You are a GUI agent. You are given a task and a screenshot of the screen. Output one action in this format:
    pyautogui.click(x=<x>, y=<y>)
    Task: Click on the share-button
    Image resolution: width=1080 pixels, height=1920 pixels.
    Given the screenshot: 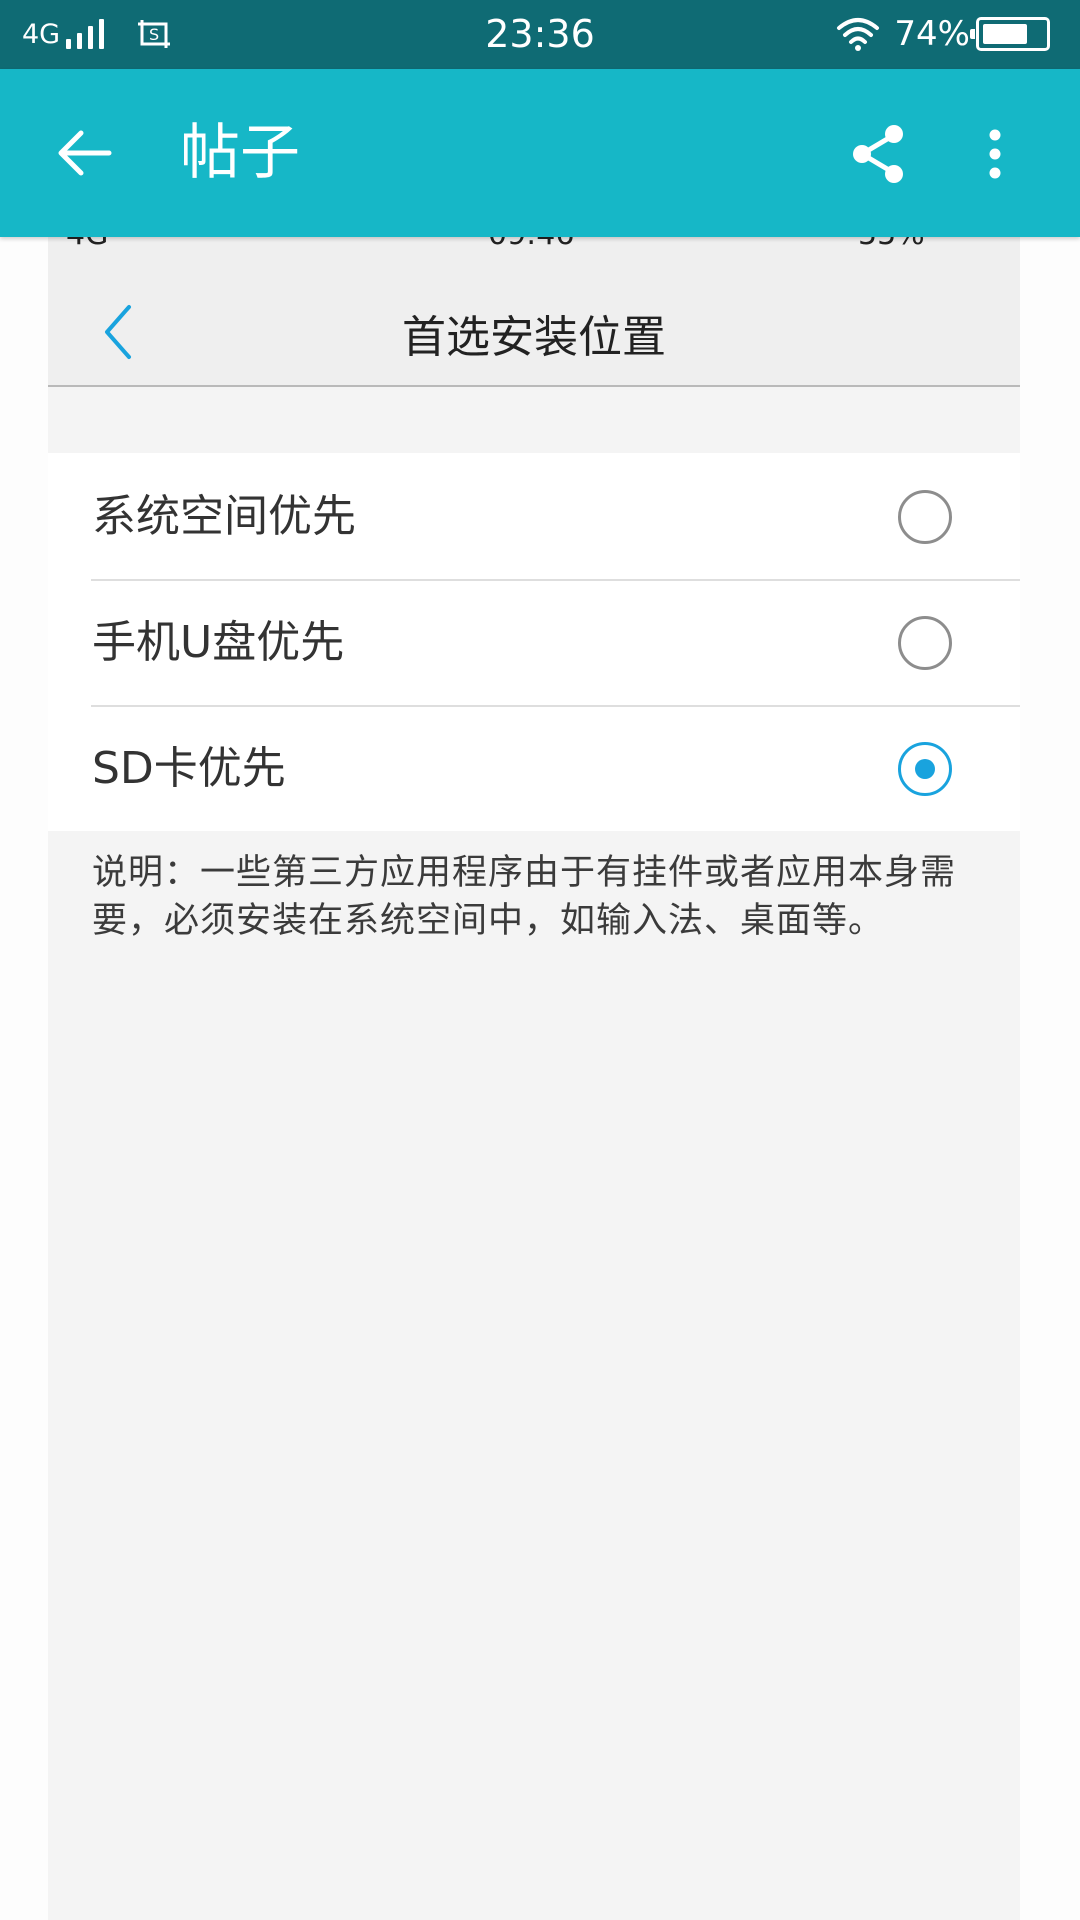 What is the action you would take?
    pyautogui.click(x=878, y=154)
    